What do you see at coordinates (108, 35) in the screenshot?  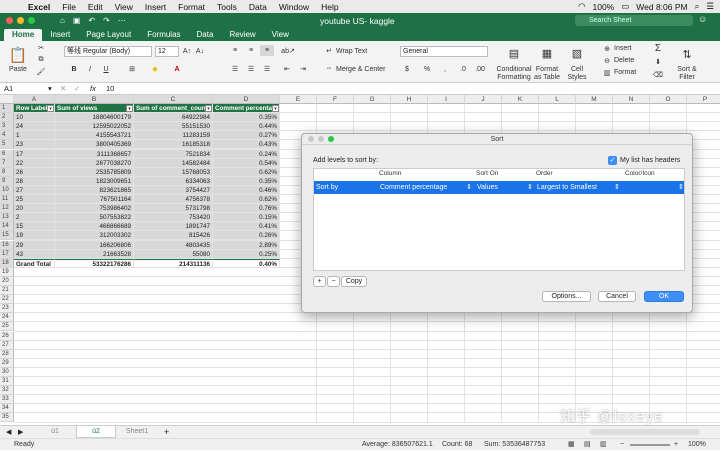 I see `tab-page-layout: Page Layout` at bounding box center [108, 35].